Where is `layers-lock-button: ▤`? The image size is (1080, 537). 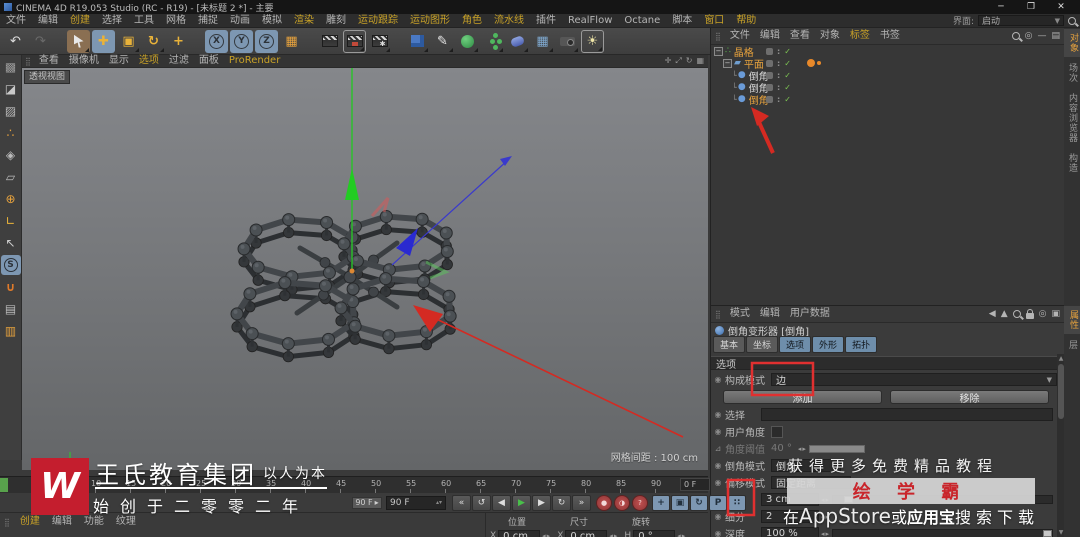 layers-lock-button: ▤ is located at coordinates (11, 309).